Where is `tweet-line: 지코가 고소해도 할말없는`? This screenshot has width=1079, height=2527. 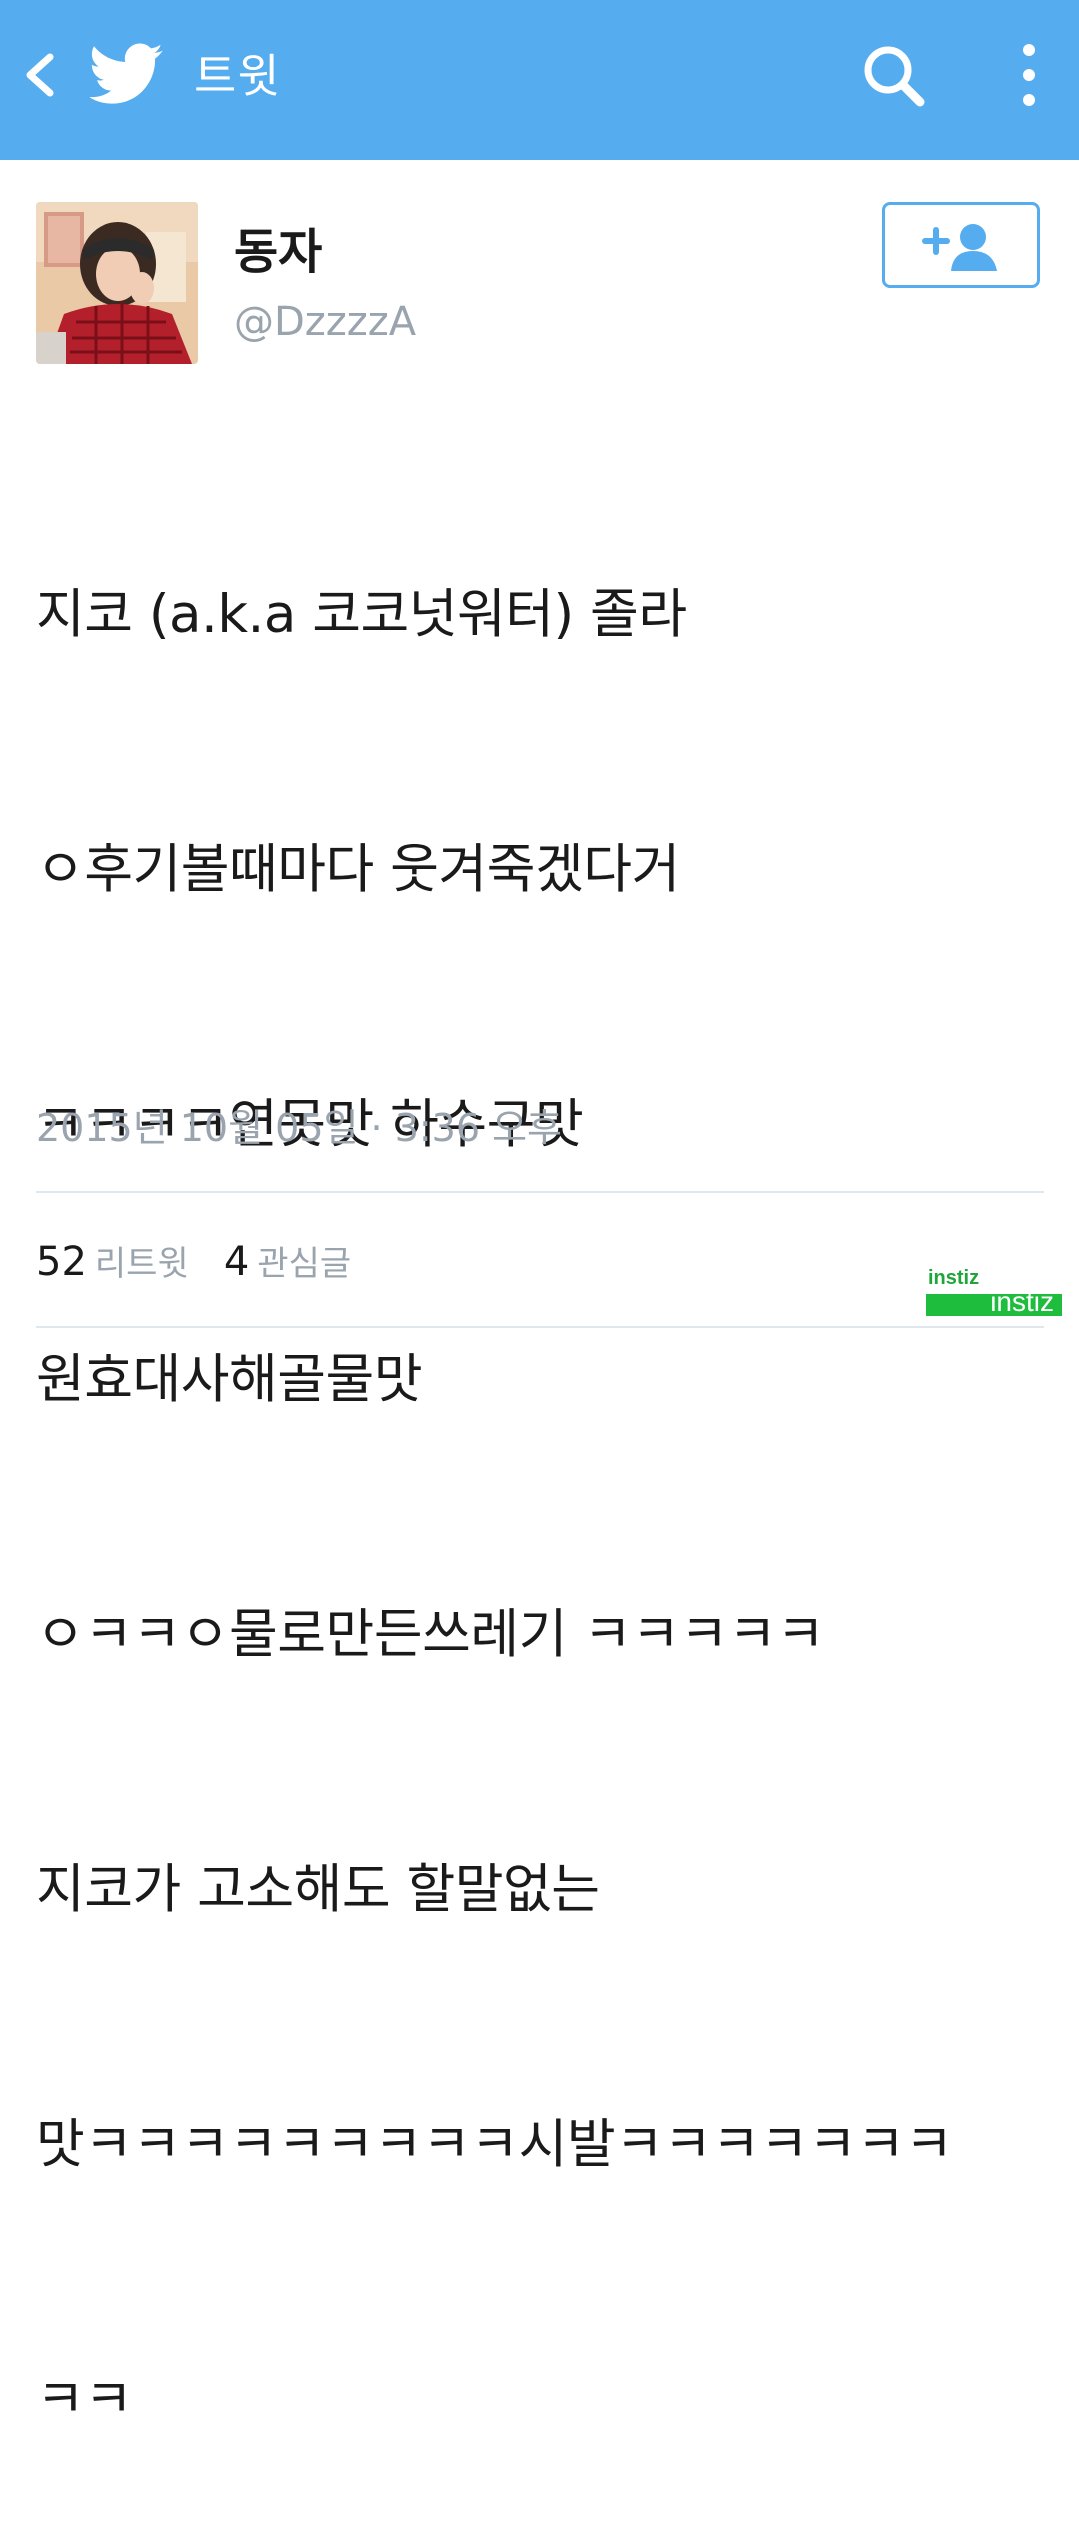
tweet-line: 지코가 고소해도 할말없는 is located at coordinates (318, 1889).